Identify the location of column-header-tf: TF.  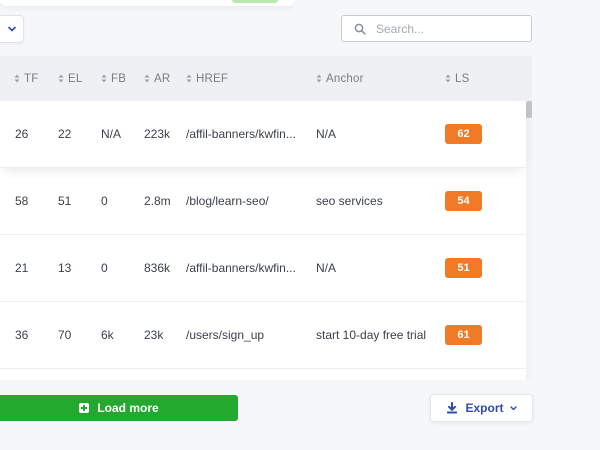
(26, 78).